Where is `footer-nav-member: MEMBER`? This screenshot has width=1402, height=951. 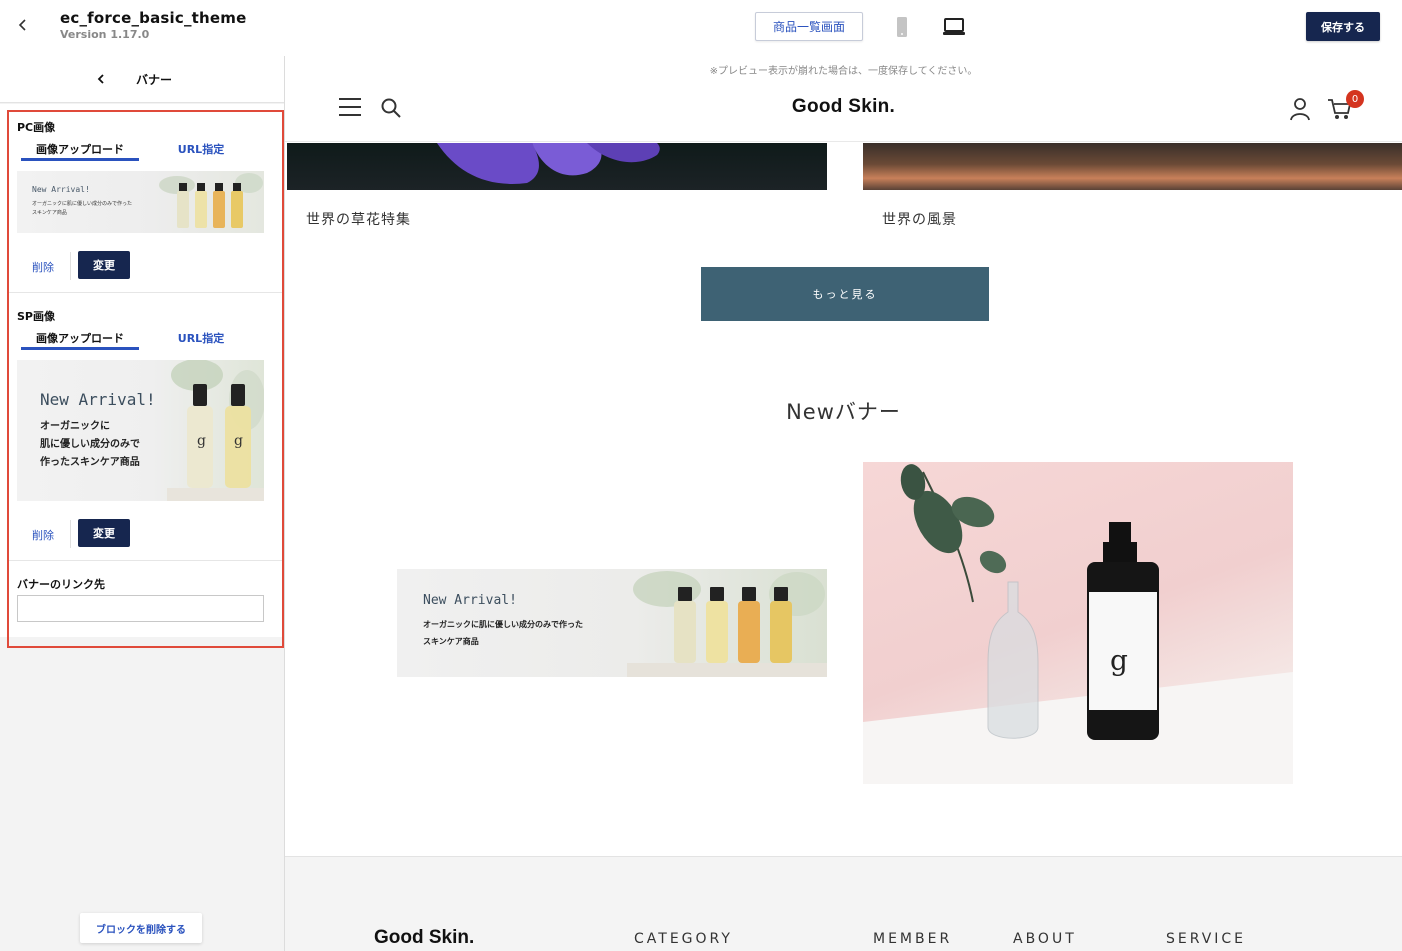 footer-nav-member: MEMBER is located at coordinates (912, 939).